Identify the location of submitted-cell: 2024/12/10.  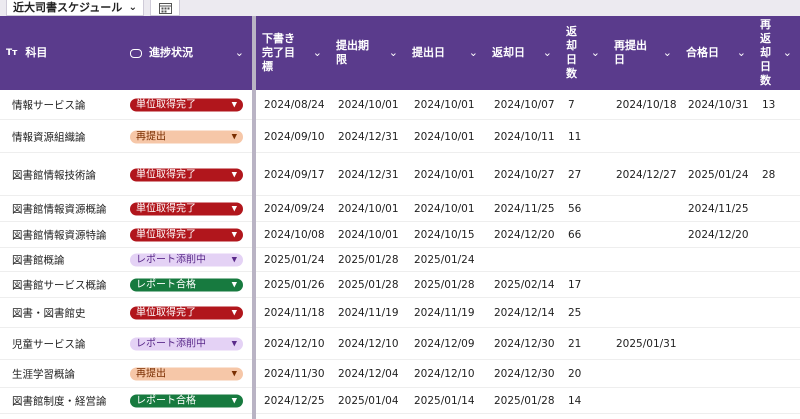
(444, 374).